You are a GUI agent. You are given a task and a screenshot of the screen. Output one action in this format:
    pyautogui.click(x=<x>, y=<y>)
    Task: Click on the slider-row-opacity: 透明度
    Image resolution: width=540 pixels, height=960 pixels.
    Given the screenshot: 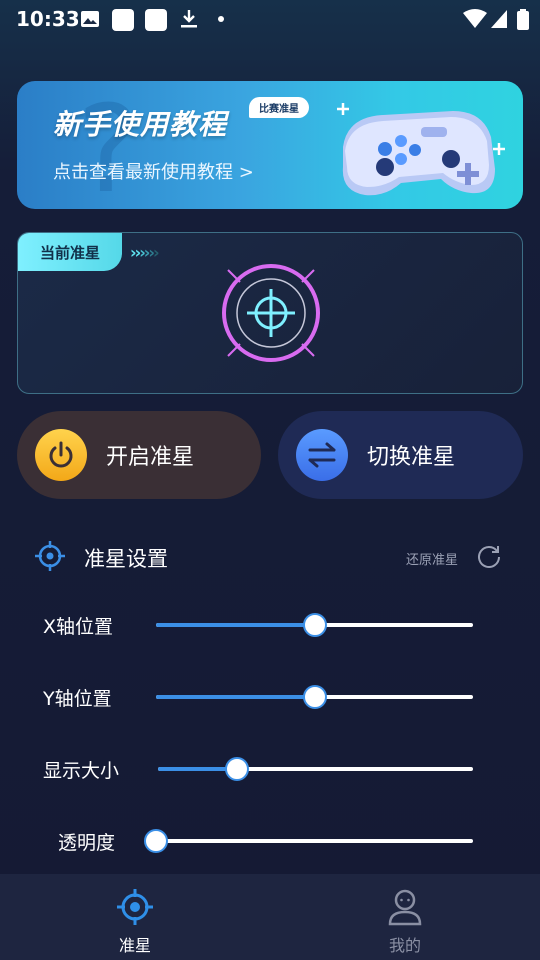 What is the action you would take?
    pyautogui.click(x=270, y=840)
    